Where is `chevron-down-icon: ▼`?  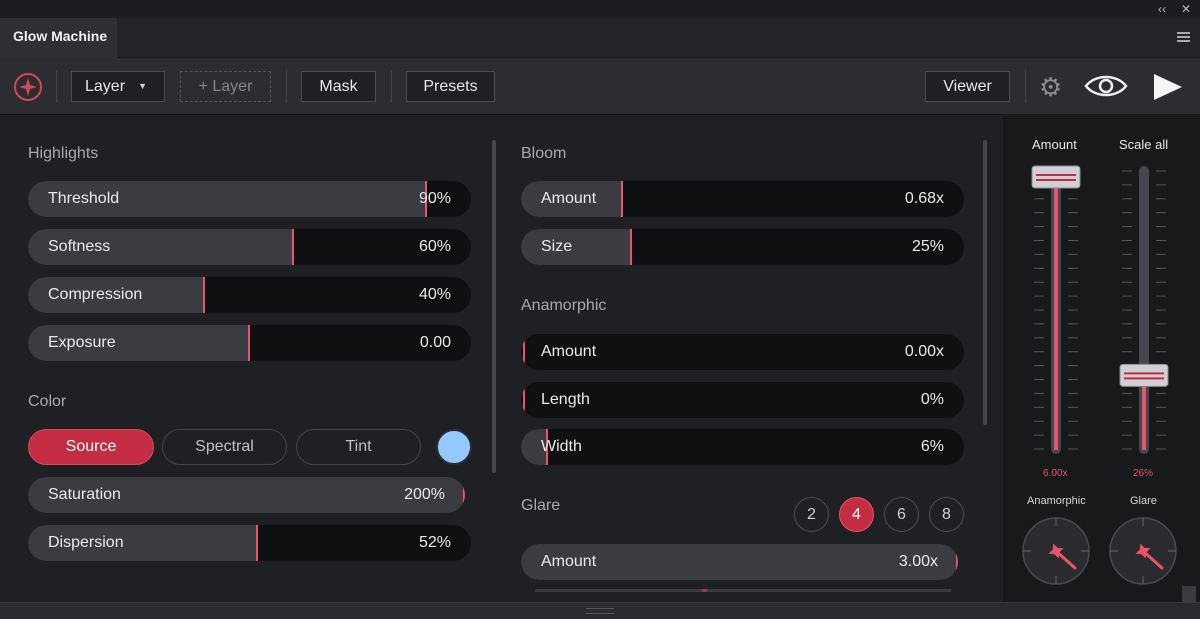 chevron-down-icon: ▼ is located at coordinates (142, 86).